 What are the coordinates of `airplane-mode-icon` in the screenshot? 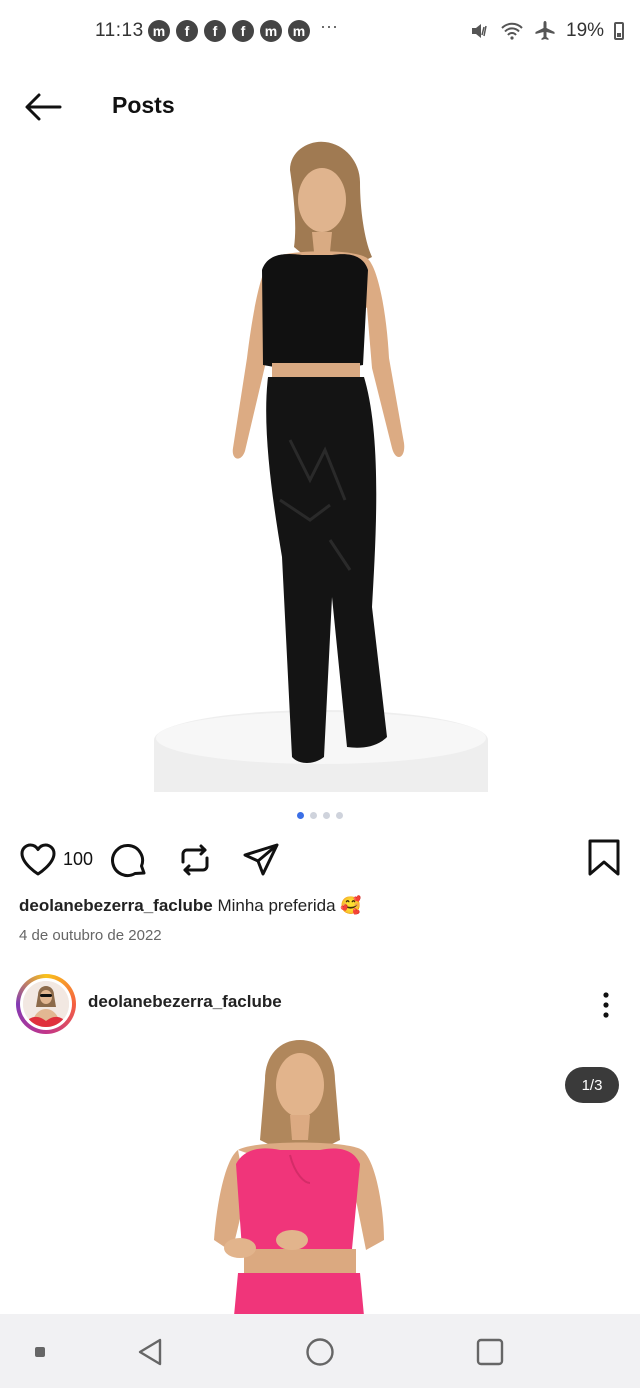 It's located at (545, 30).